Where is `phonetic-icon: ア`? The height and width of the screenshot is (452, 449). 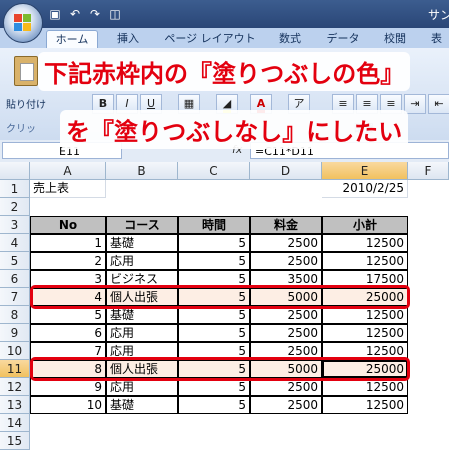
phonetic-icon: ア is located at coordinates (299, 103).